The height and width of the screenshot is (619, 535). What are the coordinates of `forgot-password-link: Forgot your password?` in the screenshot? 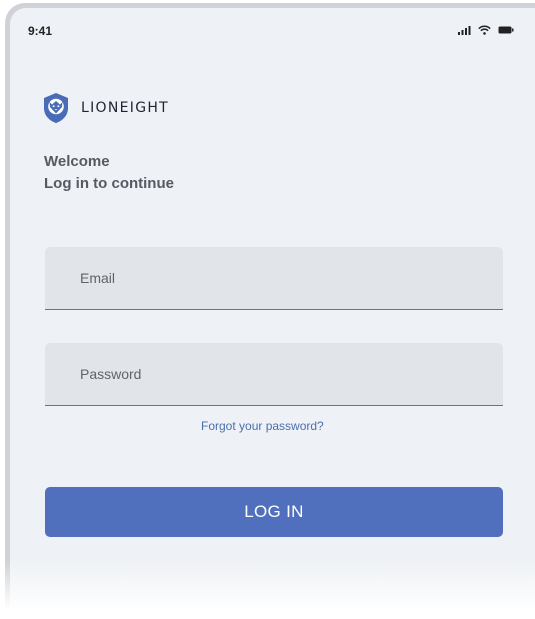 It's located at (262, 426).